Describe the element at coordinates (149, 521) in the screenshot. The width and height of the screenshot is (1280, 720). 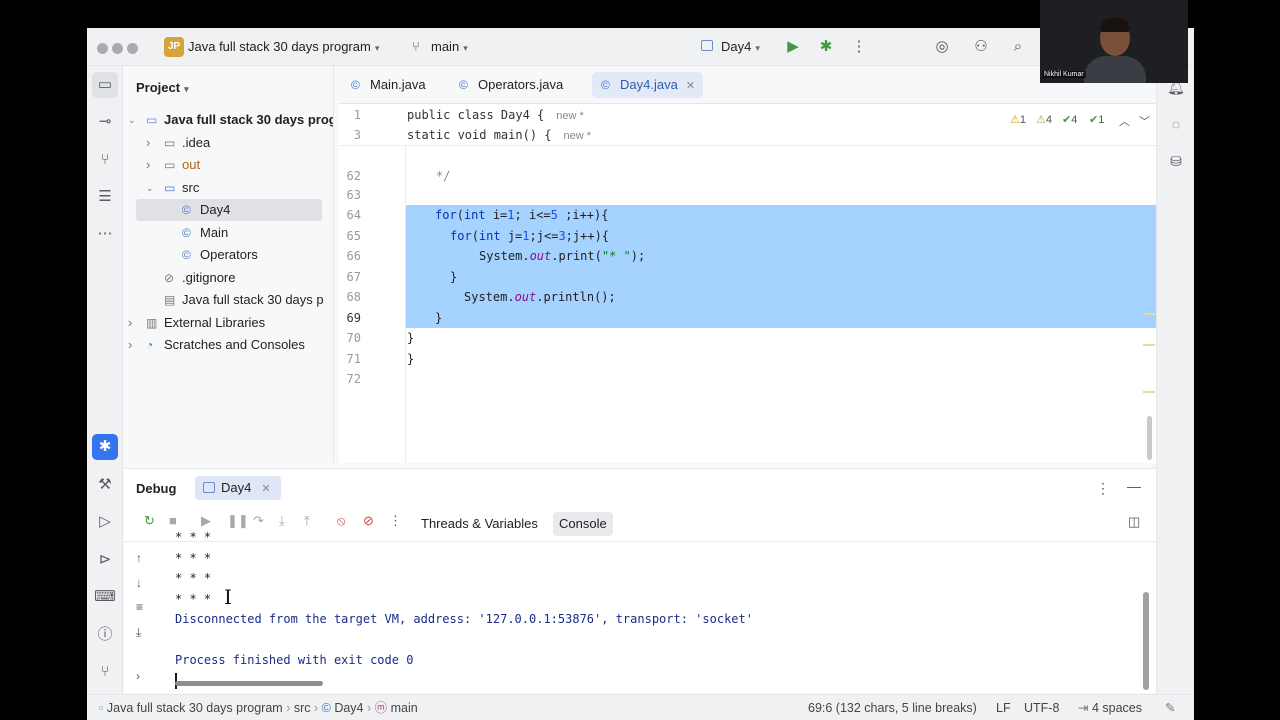
I see `rerun-icon: ↻` at that location.